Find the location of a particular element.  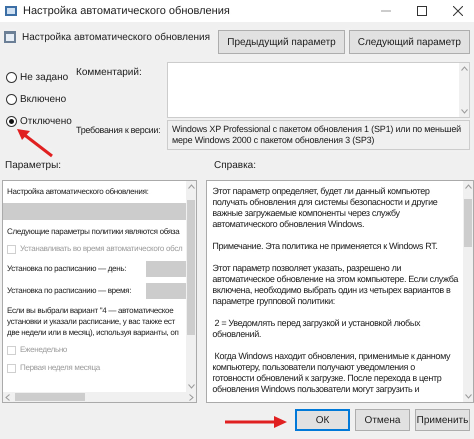

window-icon is located at coordinates (11, 11).